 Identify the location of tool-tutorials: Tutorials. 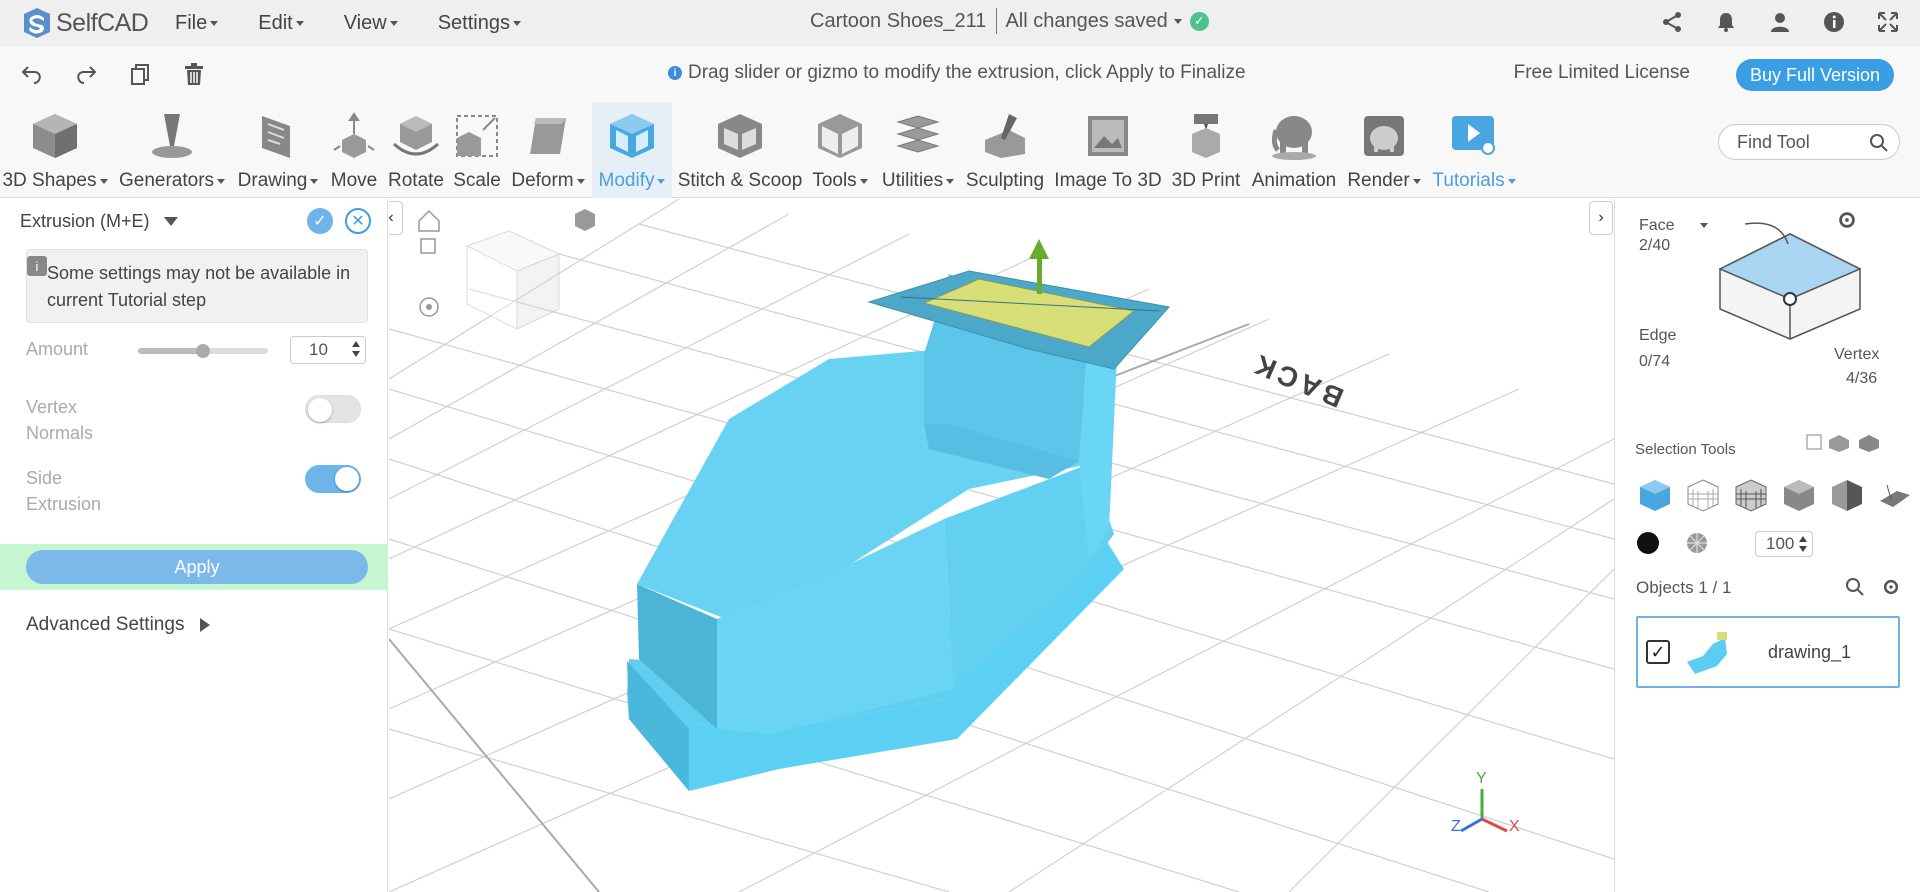
(1474, 150).